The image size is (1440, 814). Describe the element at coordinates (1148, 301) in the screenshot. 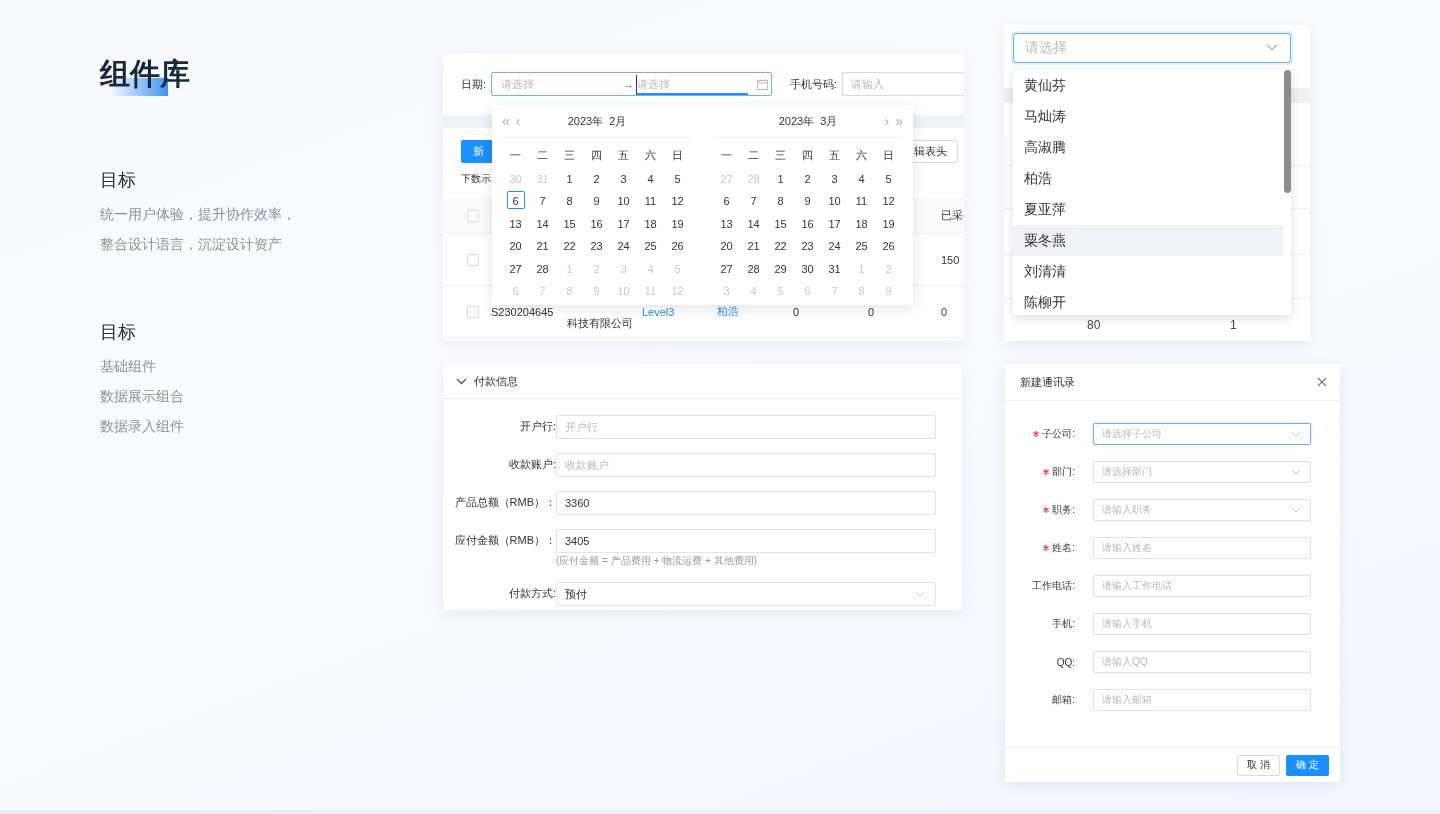

I see `dropdown-option: 陈柳开` at that location.